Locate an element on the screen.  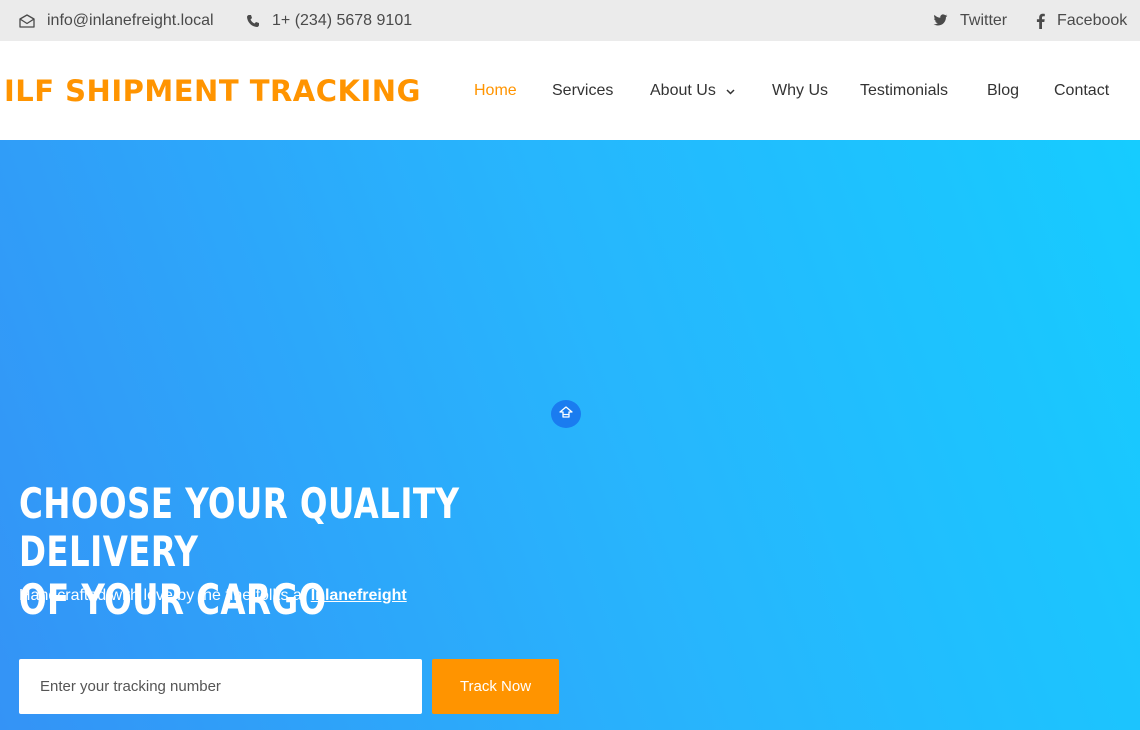
facebook-link: Facebook is located at coordinates (1081, 20).